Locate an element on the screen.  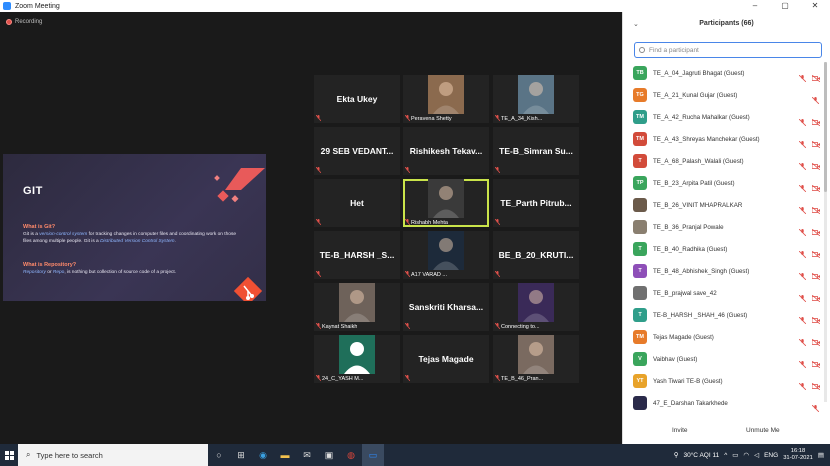
clock: 16:18 31-07-2021 is located at coordinates (798, 455).